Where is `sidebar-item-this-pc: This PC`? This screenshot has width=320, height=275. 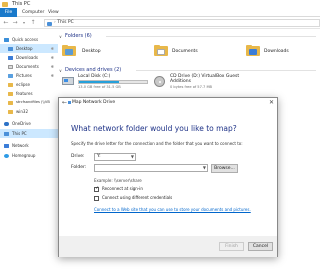 sidebar-item-this-pc: This PC is located at coordinates (29, 133).